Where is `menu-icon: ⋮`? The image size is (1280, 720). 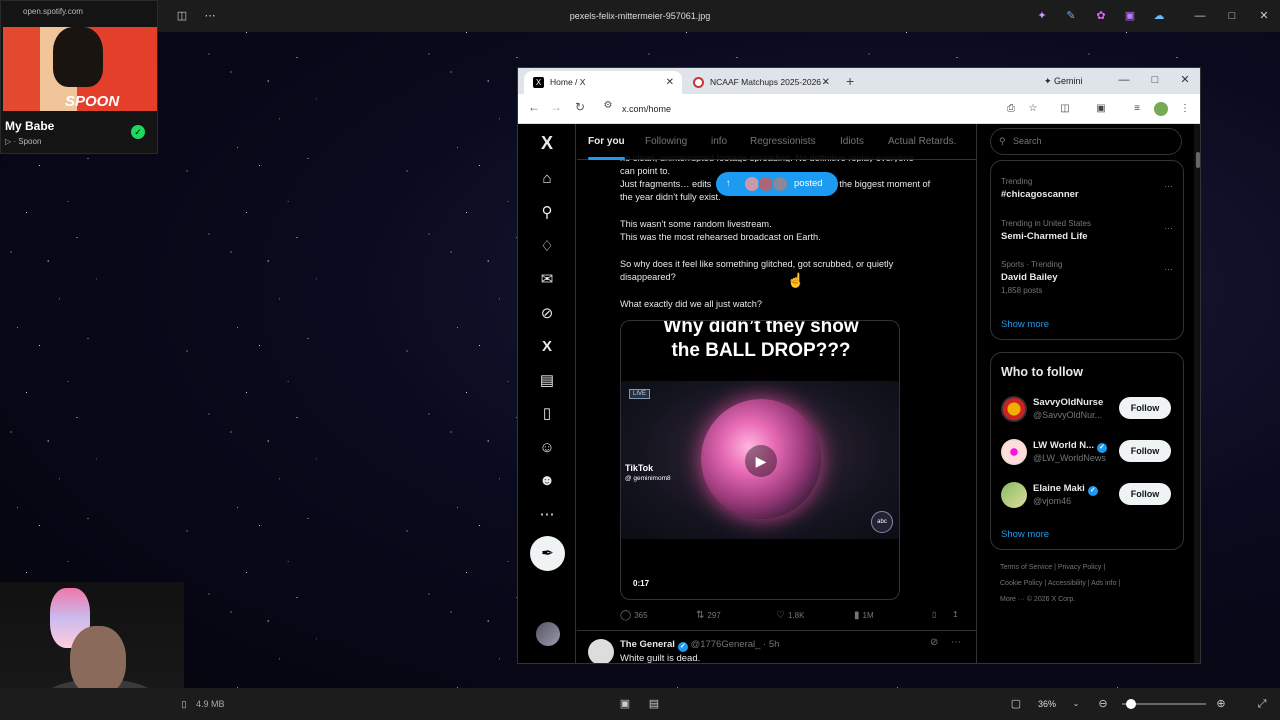 menu-icon: ⋮ is located at coordinates (1185, 109).